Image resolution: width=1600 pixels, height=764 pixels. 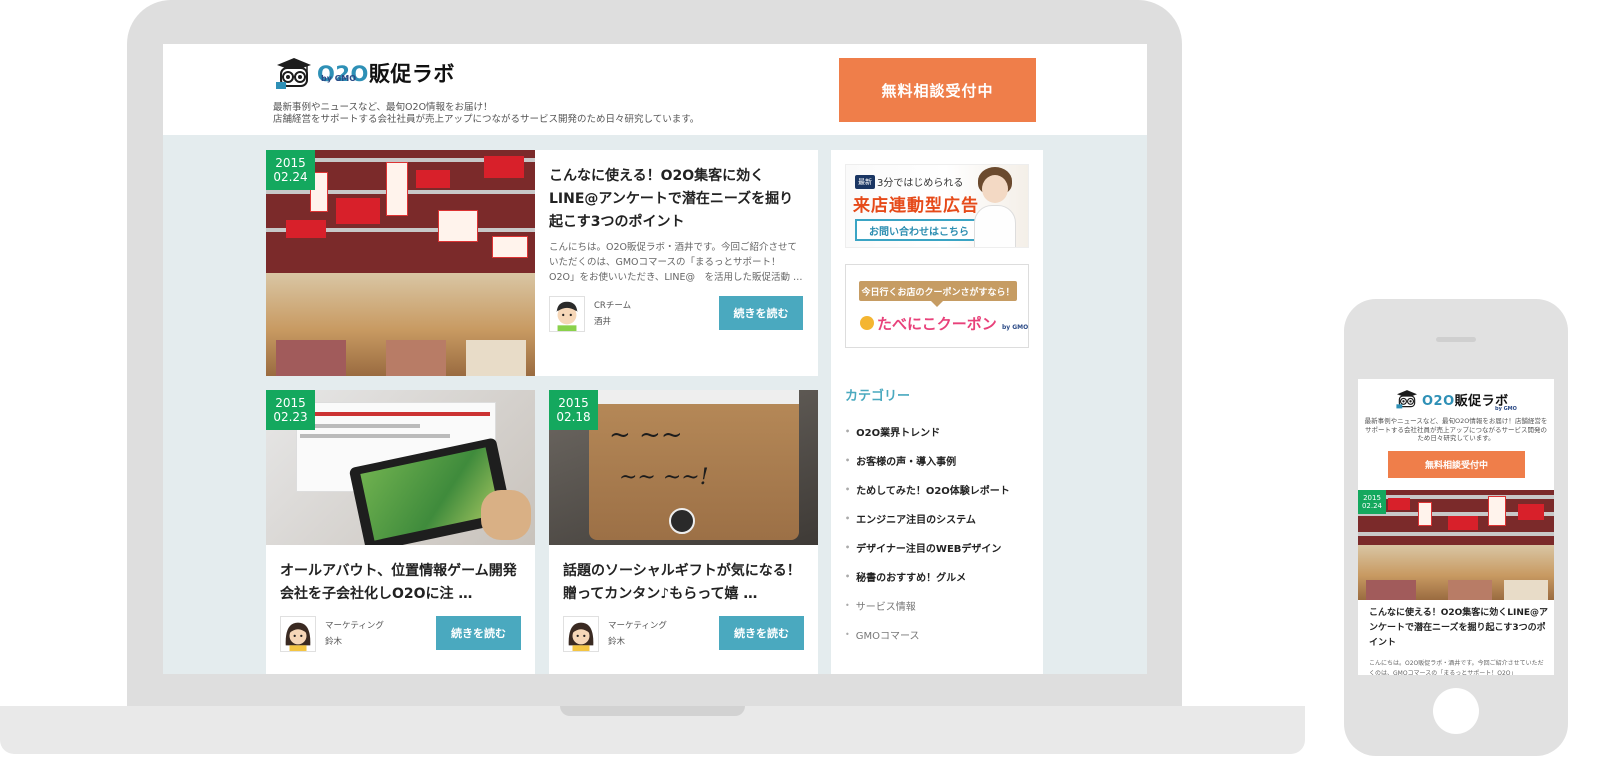 I want to click on category-link: サービス情報, so click(x=927, y=605).